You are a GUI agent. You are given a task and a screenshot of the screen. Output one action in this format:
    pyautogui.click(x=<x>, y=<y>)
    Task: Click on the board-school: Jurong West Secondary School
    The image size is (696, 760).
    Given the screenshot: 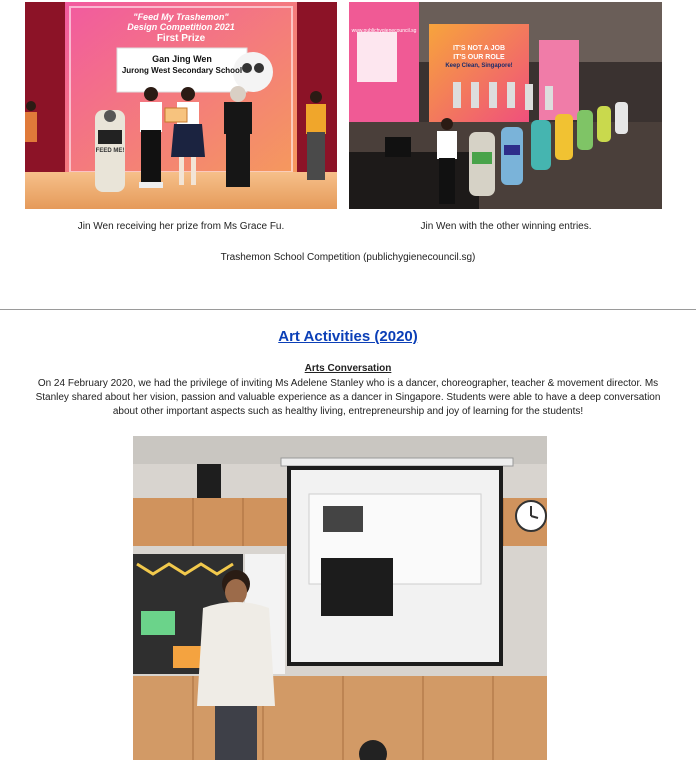 What is the action you would take?
    pyautogui.click(x=182, y=70)
    